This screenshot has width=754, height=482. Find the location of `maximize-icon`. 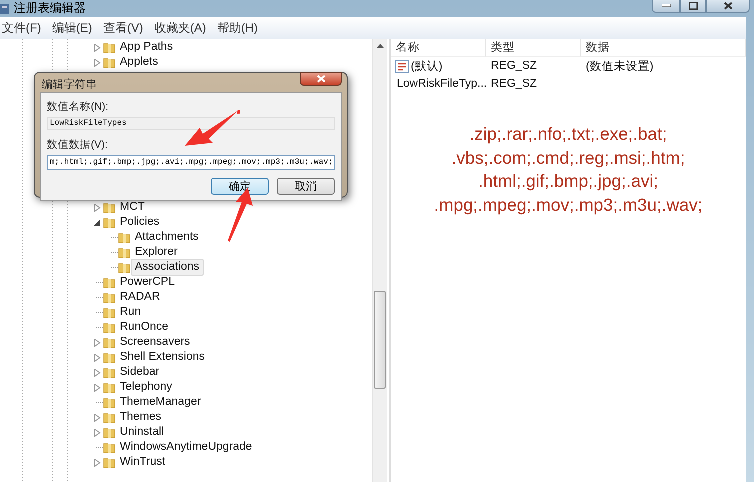

maximize-icon is located at coordinates (693, 6).